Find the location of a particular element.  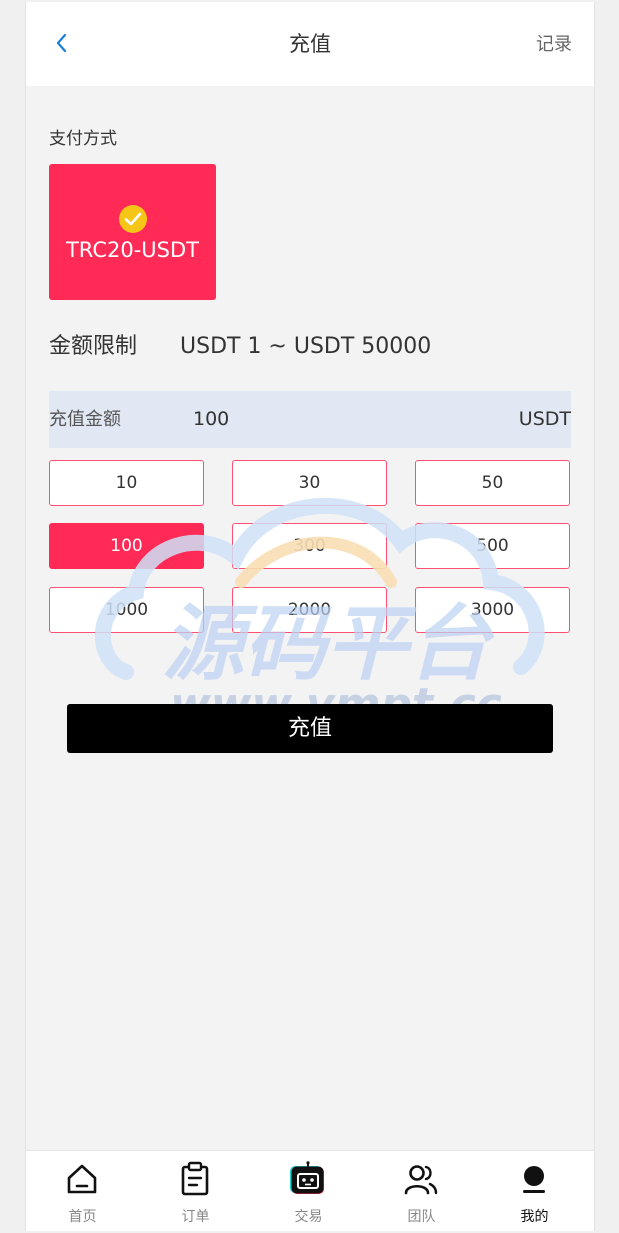

tab-mine: 我的 is located at coordinates (534, 1191).